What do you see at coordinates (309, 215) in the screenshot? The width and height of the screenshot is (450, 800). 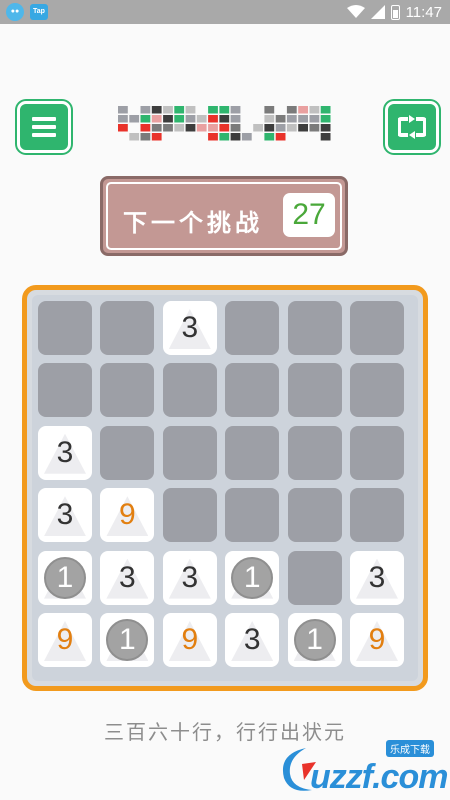 I see `challenge-count-badge: 27` at bounding box center [309, 215].